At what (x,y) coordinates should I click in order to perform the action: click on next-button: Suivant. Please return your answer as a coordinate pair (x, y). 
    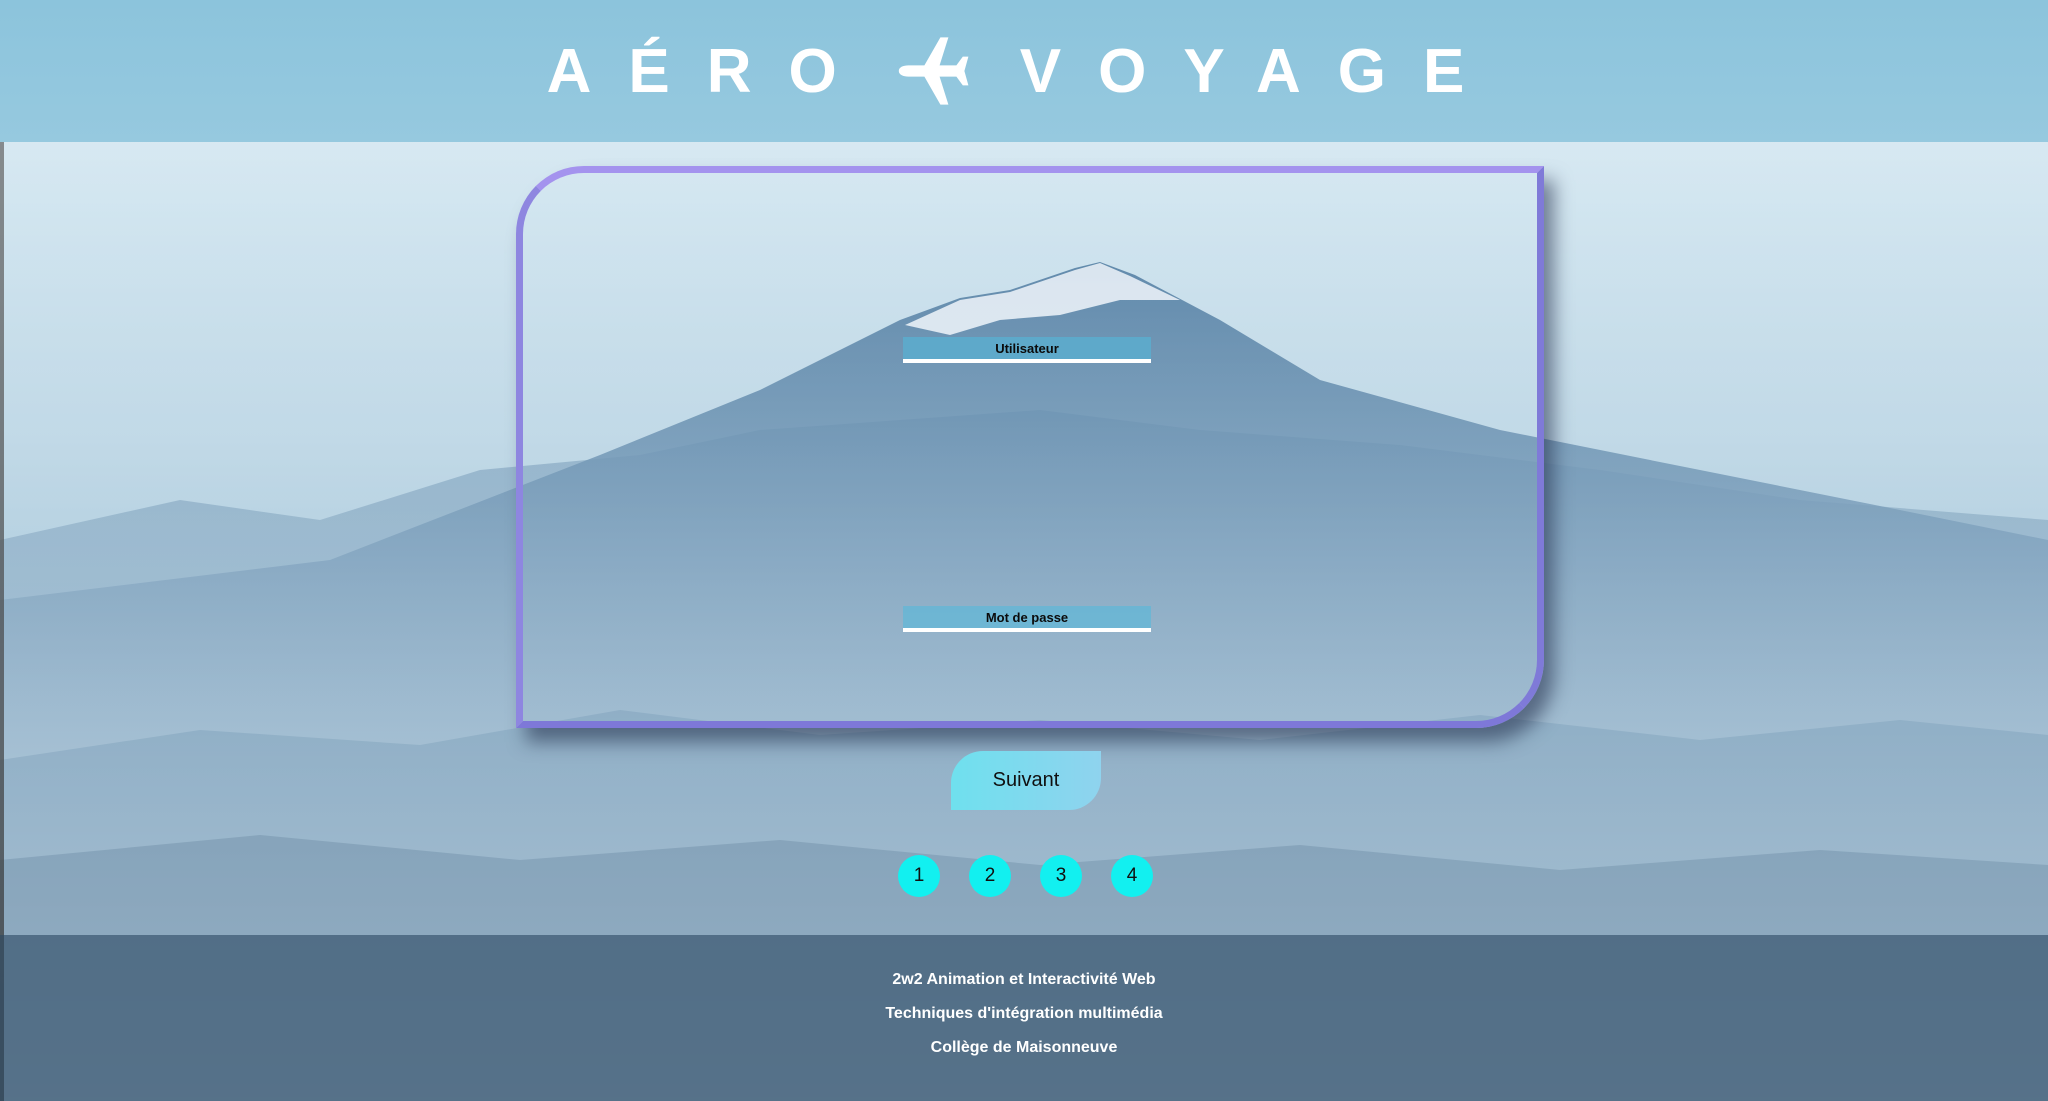
    Looking at the image, I should click on (1026, 780).